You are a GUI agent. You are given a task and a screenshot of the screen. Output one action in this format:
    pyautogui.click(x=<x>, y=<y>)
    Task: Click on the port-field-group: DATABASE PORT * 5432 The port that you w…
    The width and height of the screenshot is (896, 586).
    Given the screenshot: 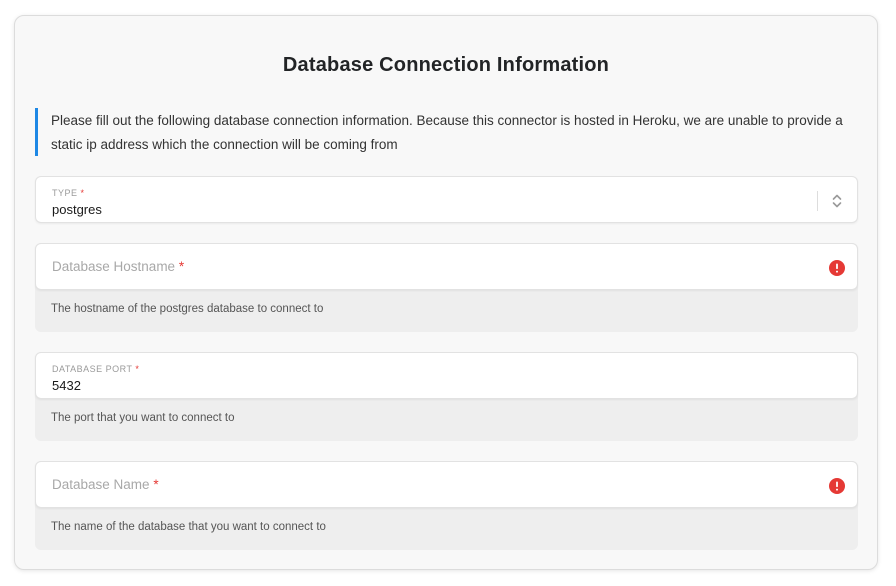 What is the action you would take?
    pyautogui.click(x=446, y=396)
    